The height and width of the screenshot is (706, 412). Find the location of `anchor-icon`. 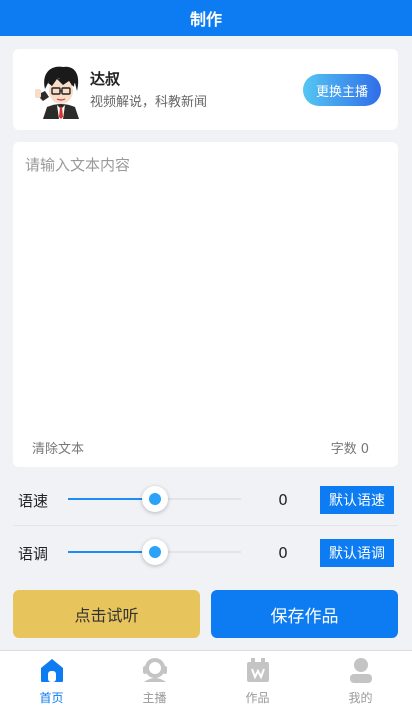

anchor-icon is located at coordinates (154, 670).